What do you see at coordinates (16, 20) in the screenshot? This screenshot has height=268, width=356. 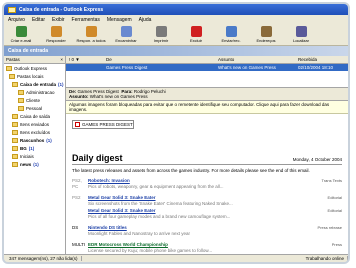 I see `menu-arquivo: Arquivo` at bounding box center [16, 20].